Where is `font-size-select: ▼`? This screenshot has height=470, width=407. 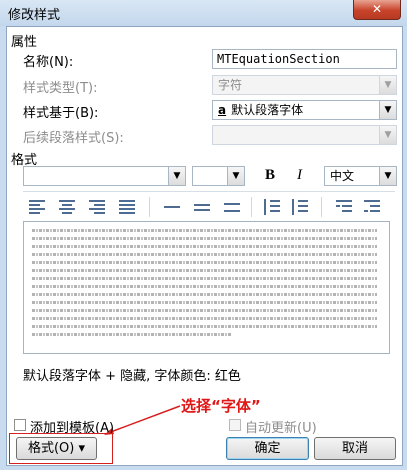 font-size-select: ▼ is located at coordinates (218, 176).